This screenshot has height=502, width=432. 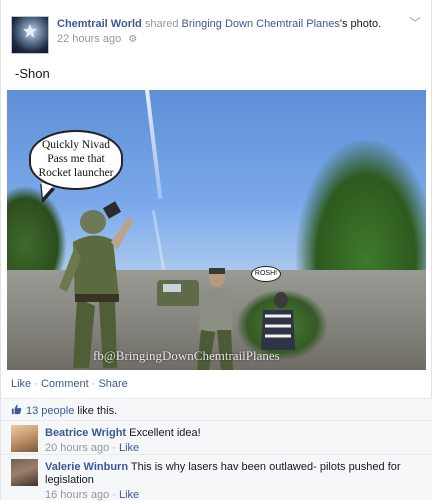 What do you see at coordinates (112, 384) in the screenshot?
I see `share-link: Share` at bounding box center [112, 384].